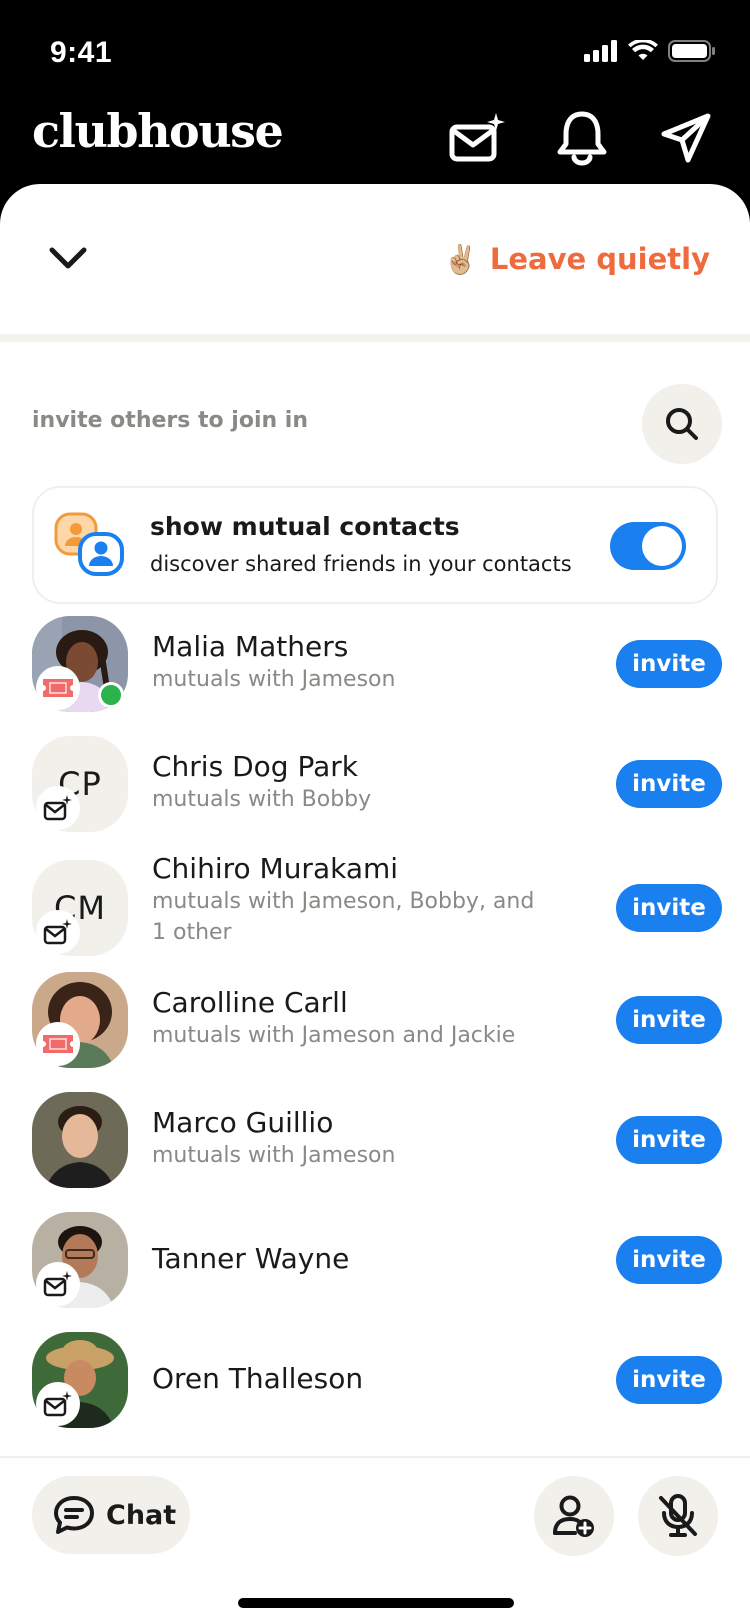 This screenshot has height=1624, width=750. What do you see at coordinates (375, 338) in the screenshot?
I see `section-divider` at bounding box center [375, 338].